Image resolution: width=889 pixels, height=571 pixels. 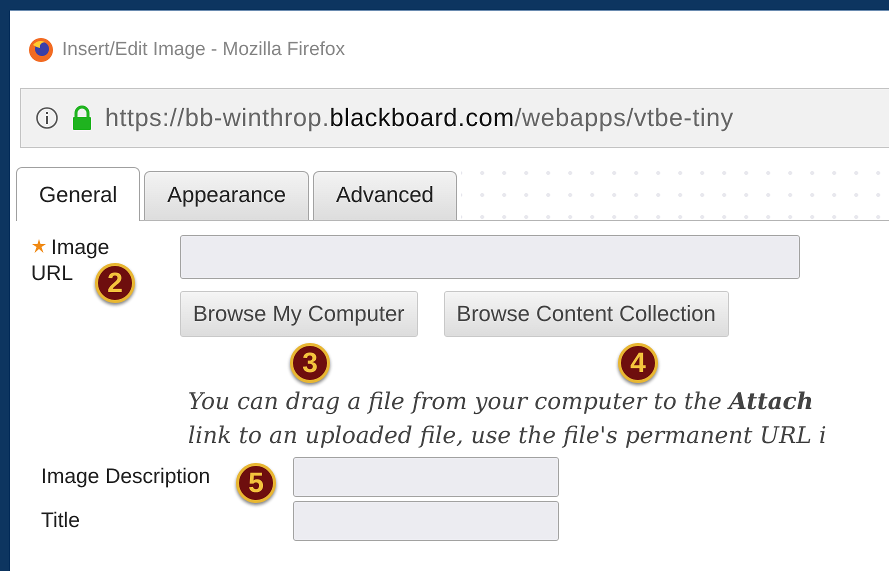 What do you see at coordinates (226, 195) in the screenshot?
I see `tab: Appearance` at bounding box center [226, 195].